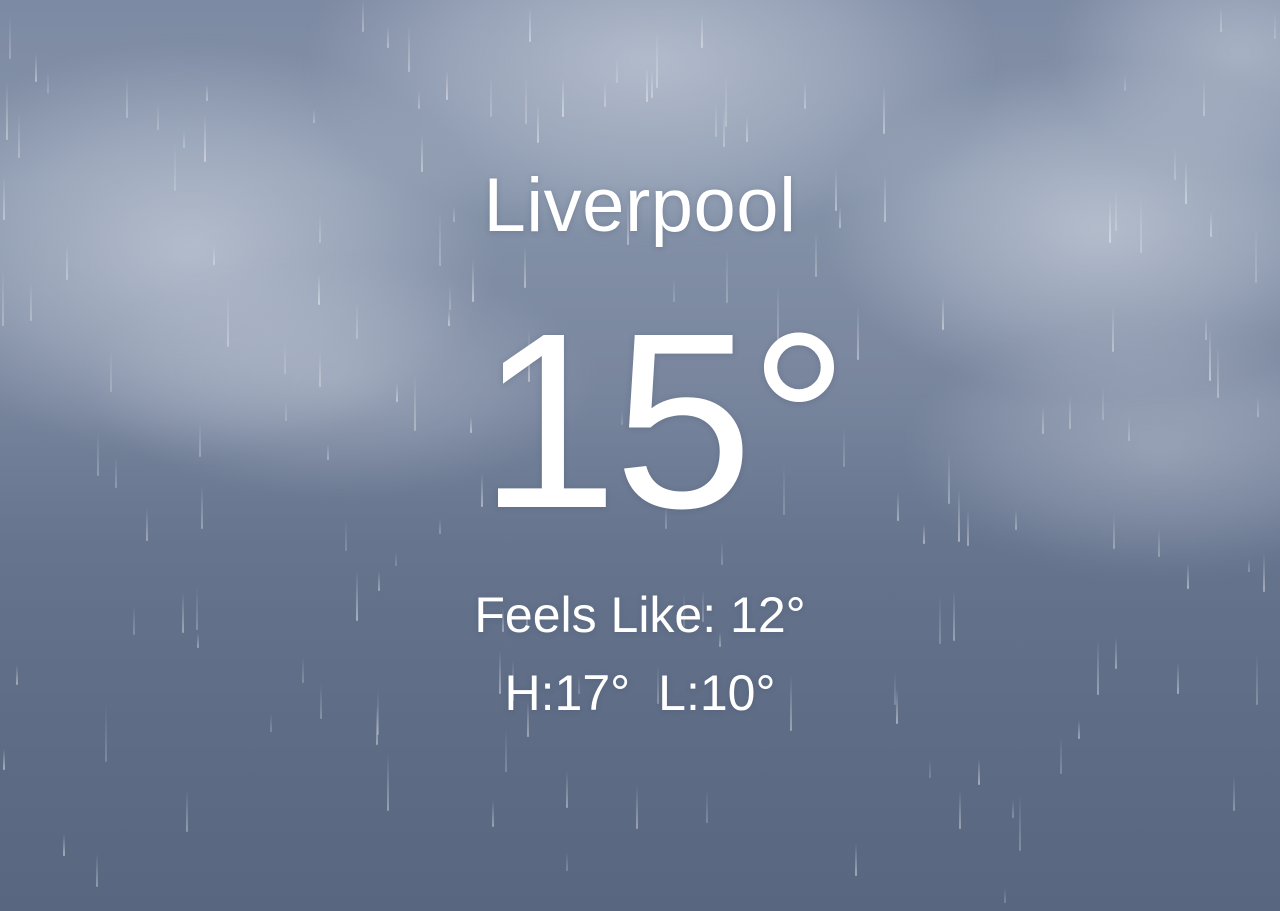 This screenshot has width=1280, height=911. What do you see at coordinates (717, 693) in the screenshot?
I see `low-temperature: L:10°` at bounding box center [717, 693].